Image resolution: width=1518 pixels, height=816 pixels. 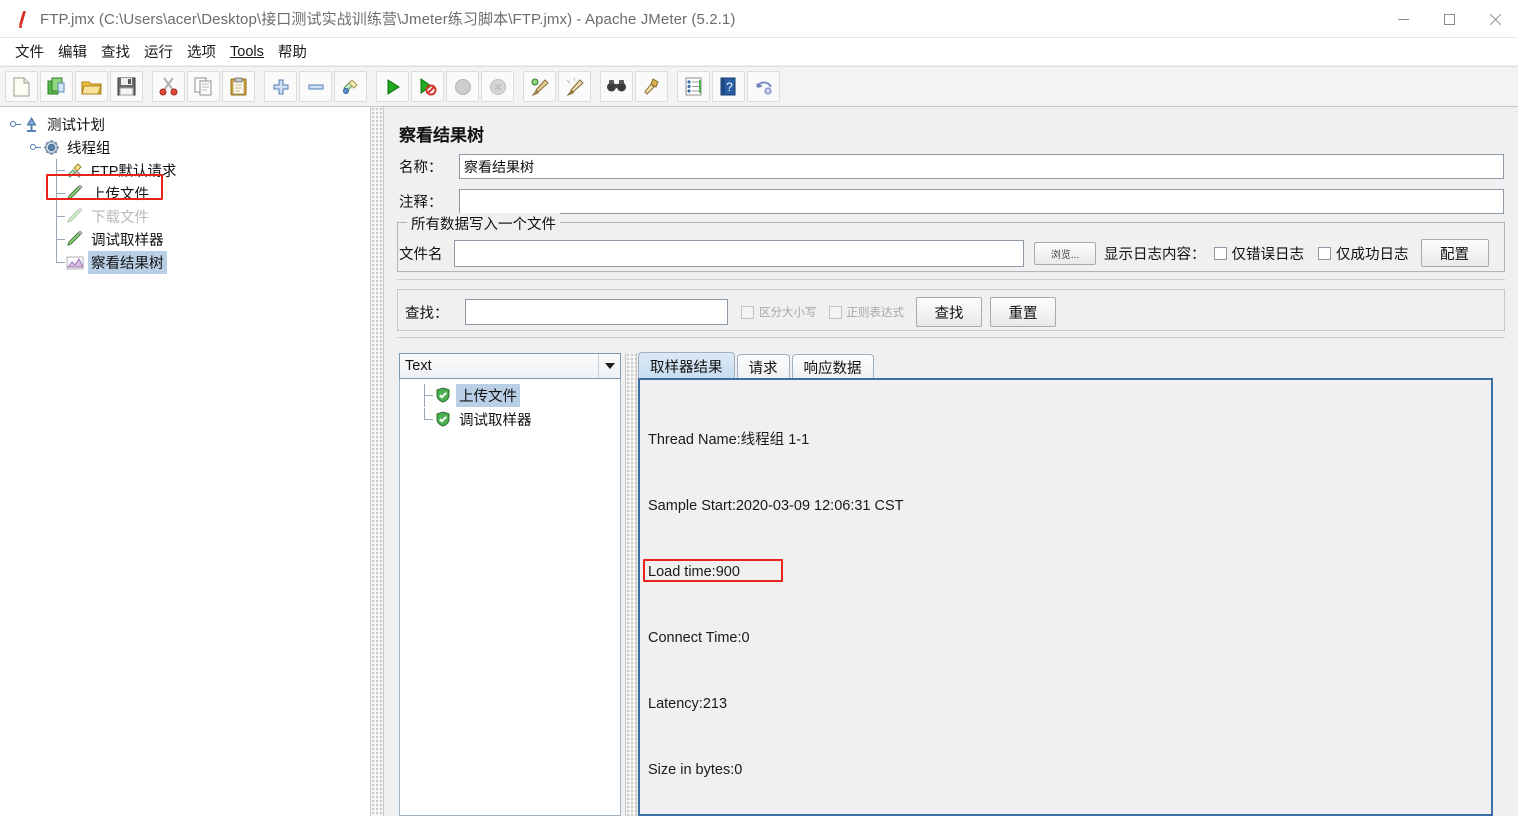 What do you see at coordinates (238, 86) in the screenshot?
I see `paste-icon` at bounding box center [238, 86].